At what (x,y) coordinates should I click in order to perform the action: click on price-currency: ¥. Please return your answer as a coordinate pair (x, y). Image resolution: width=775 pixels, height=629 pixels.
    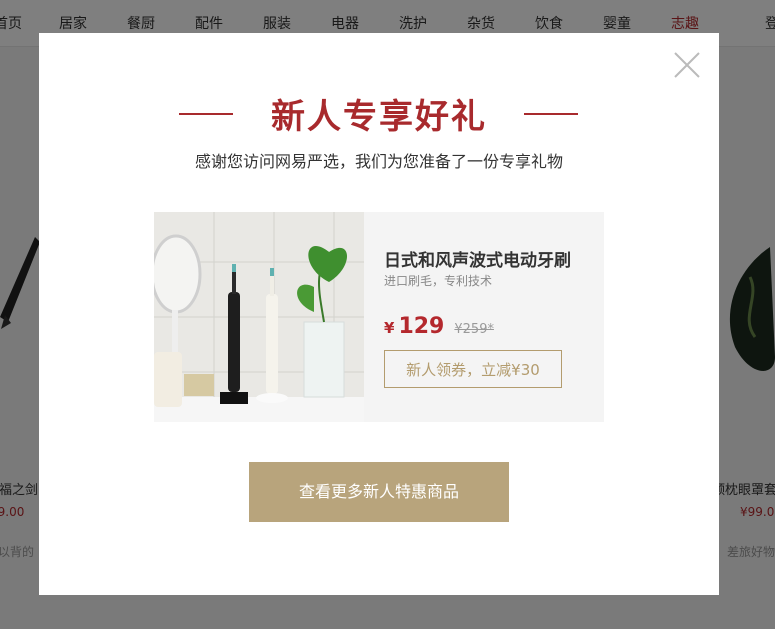
    Looking at the image, I should click on (389, 328).